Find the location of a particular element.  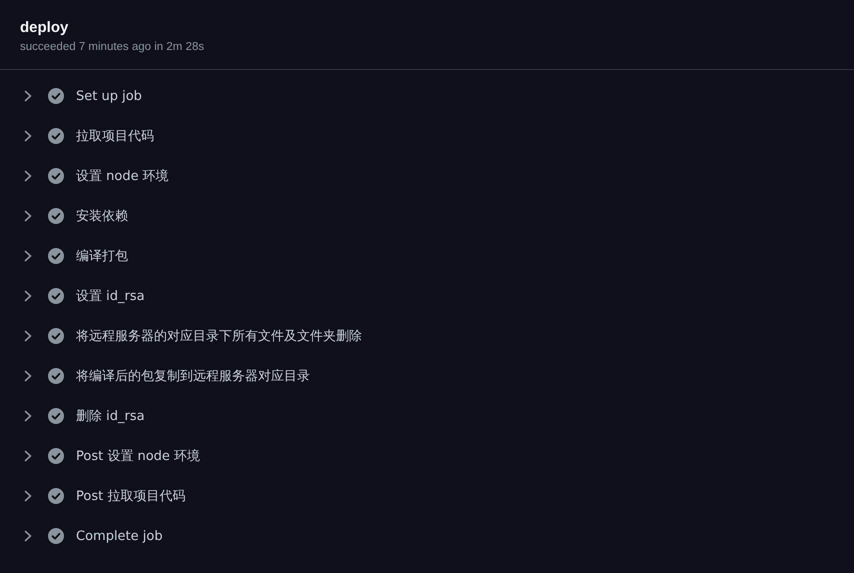

step-name: Post 设置 node 环境 is located at coordinates (138, 456).